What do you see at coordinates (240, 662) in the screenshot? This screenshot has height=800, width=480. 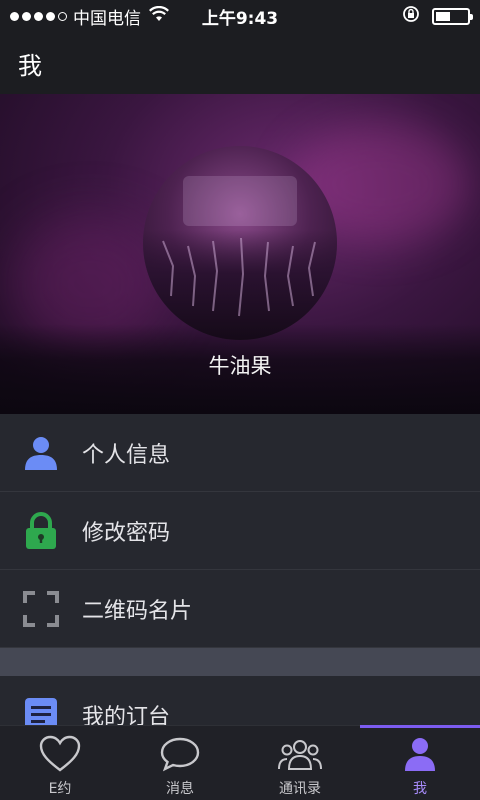 I see `section-divider` at bounding box center [240, 662].